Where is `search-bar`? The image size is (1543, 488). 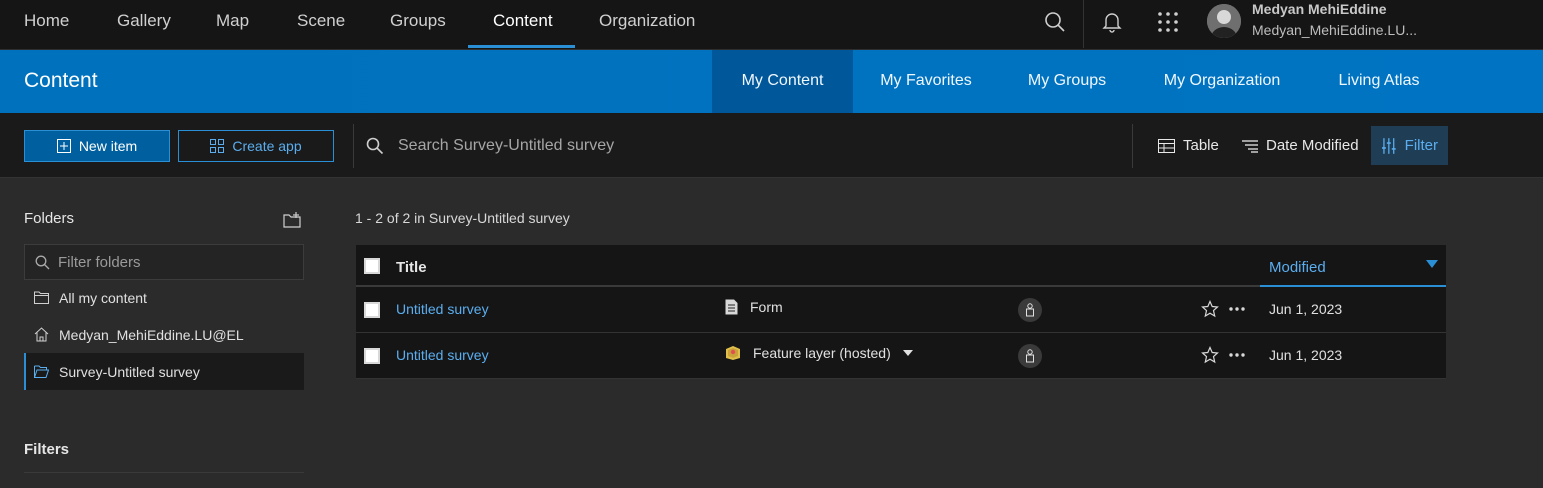 search-bar is located at coordinates (736, 146).